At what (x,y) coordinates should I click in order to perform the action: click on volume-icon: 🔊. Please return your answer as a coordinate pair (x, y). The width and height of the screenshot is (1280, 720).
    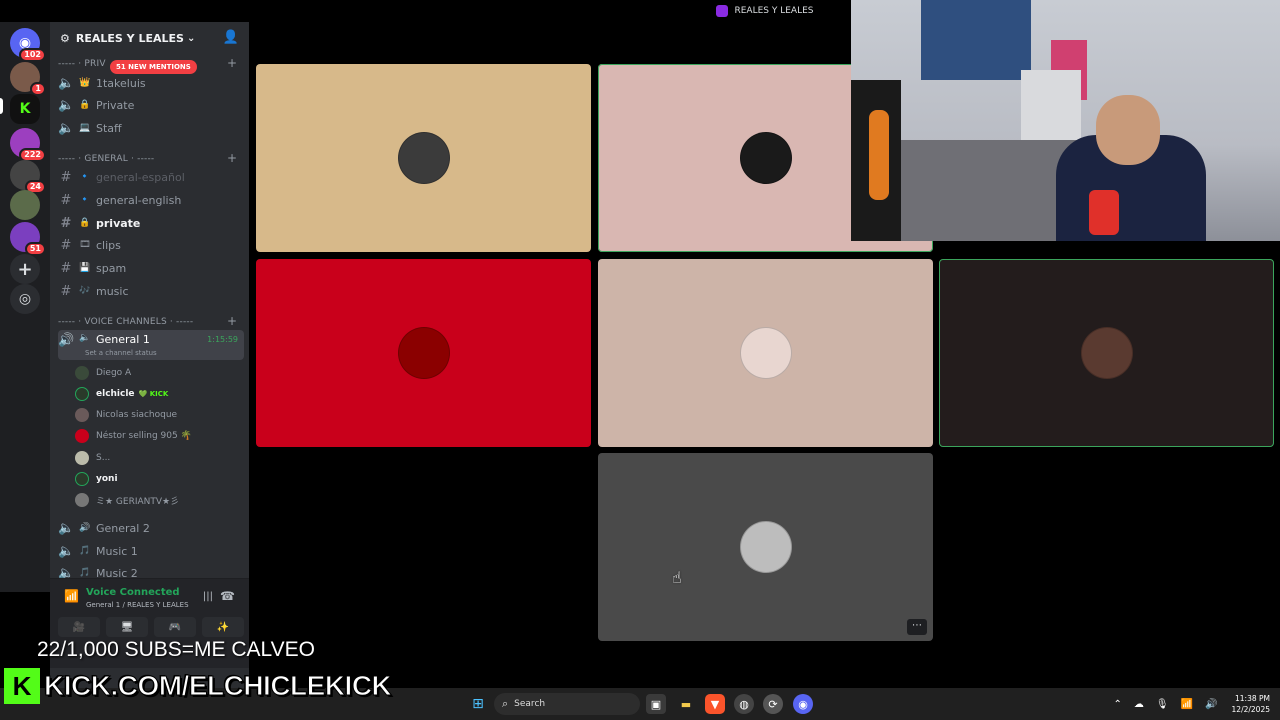
    Looking at the image, I should click on (1211, 704).